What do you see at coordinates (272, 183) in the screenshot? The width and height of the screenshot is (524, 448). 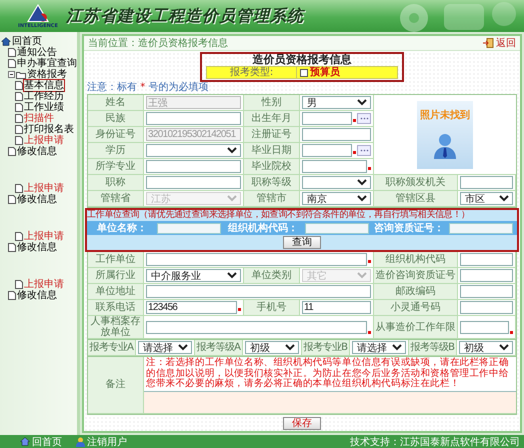 I see `field-label: 职称等级` at bounding box center [272, 183].